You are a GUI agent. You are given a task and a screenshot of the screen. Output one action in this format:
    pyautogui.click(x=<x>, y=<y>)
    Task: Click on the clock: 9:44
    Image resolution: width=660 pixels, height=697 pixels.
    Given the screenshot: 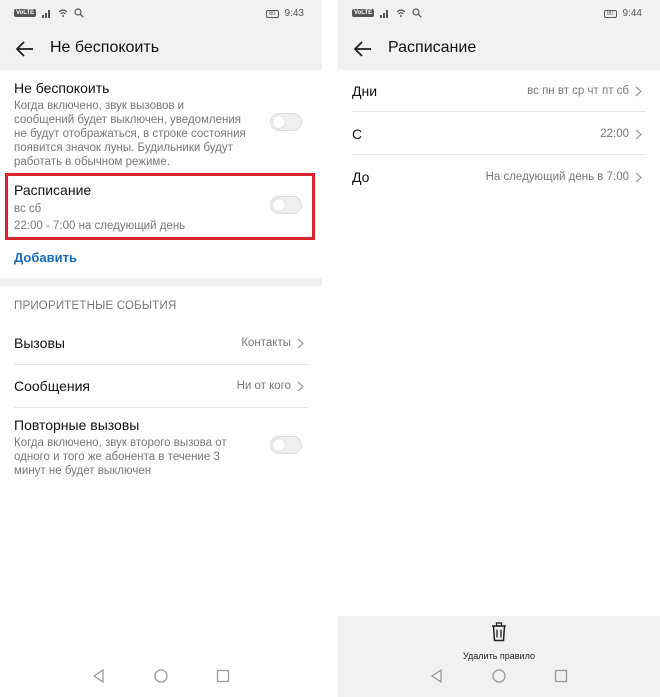 What is the action you would take?
    pyautogui.click(x=632, y=13)
    